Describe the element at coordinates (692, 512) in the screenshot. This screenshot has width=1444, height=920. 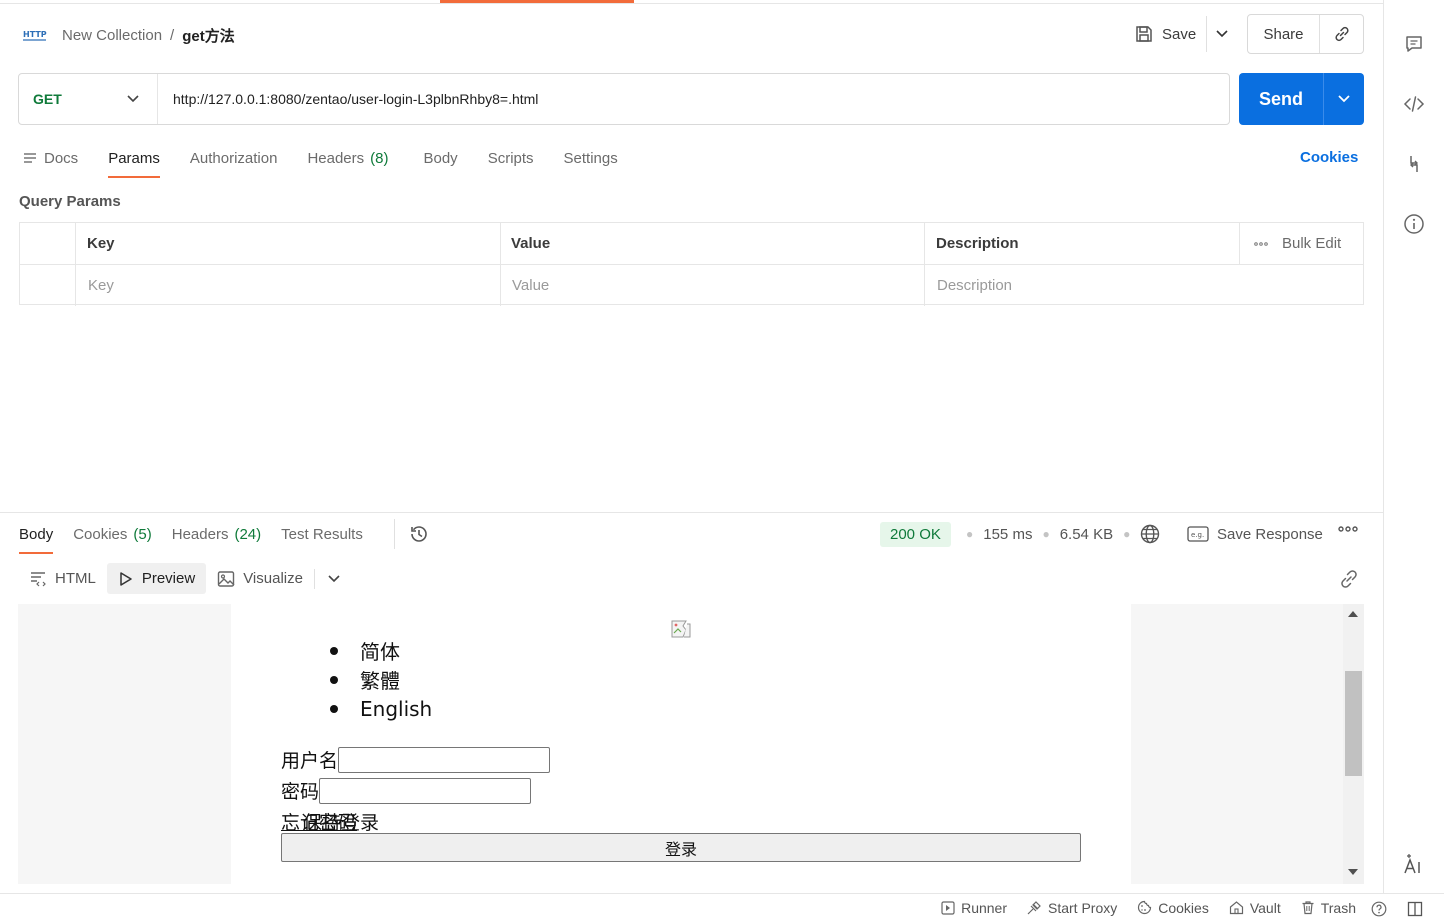
I see `response-divider` at that location.